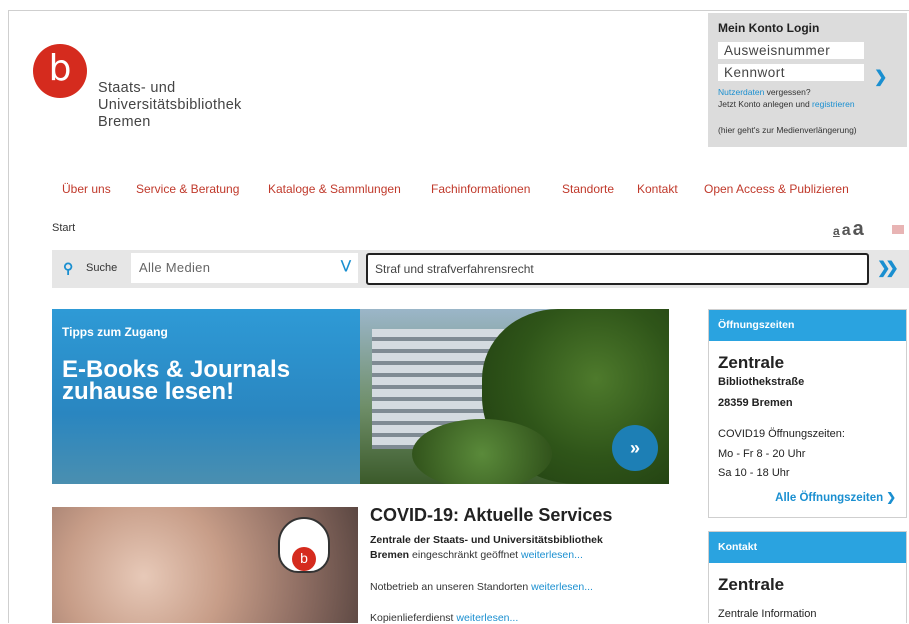  I want to click on library-card-field: Ausweisnummer, so click(791, 50).